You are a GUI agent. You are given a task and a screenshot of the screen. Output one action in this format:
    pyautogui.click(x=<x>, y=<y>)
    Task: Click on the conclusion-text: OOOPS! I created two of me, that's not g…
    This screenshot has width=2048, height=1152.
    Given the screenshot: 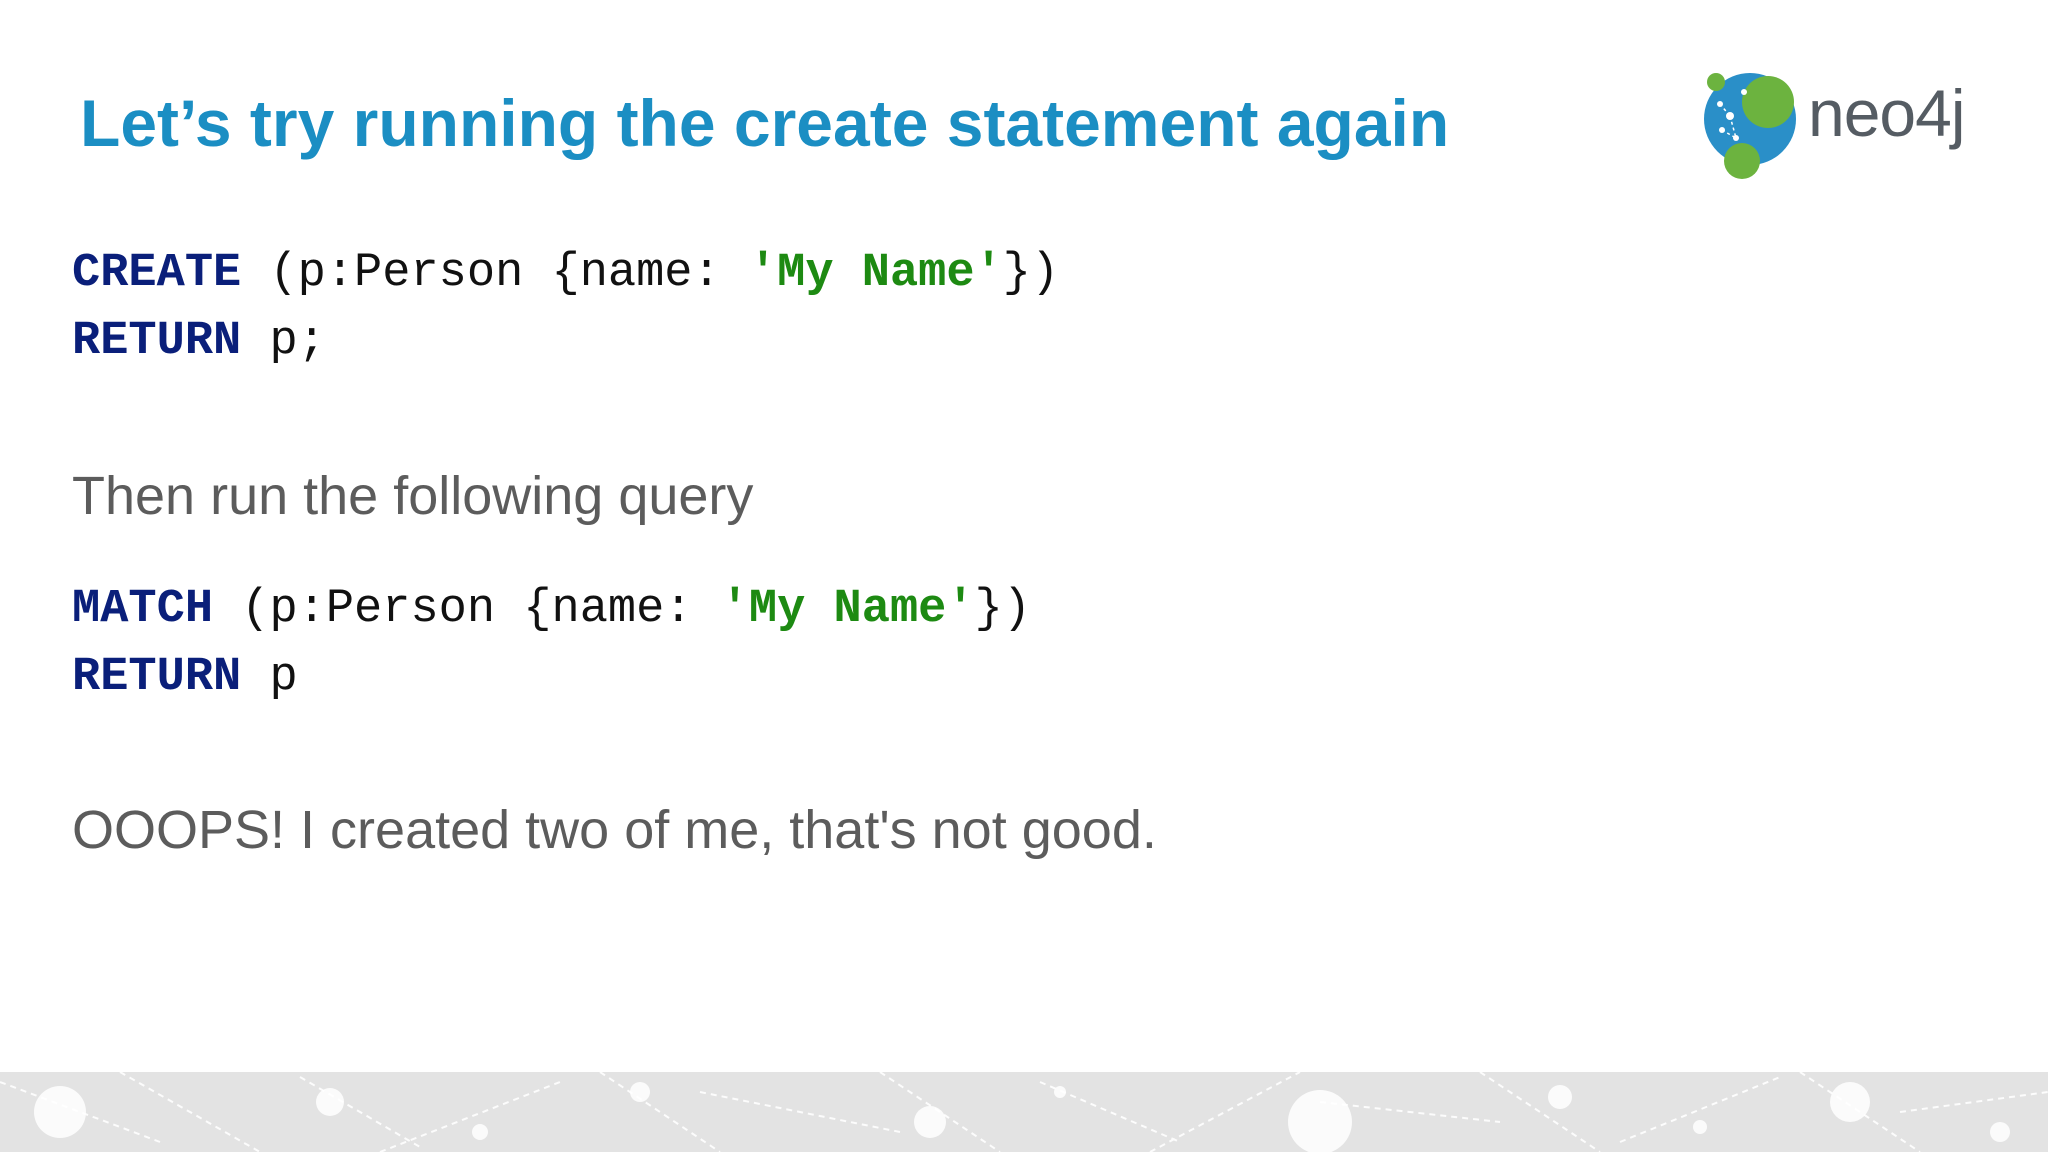 What is the action you would take?
    pyautogui.click(x=614, y=830)
    